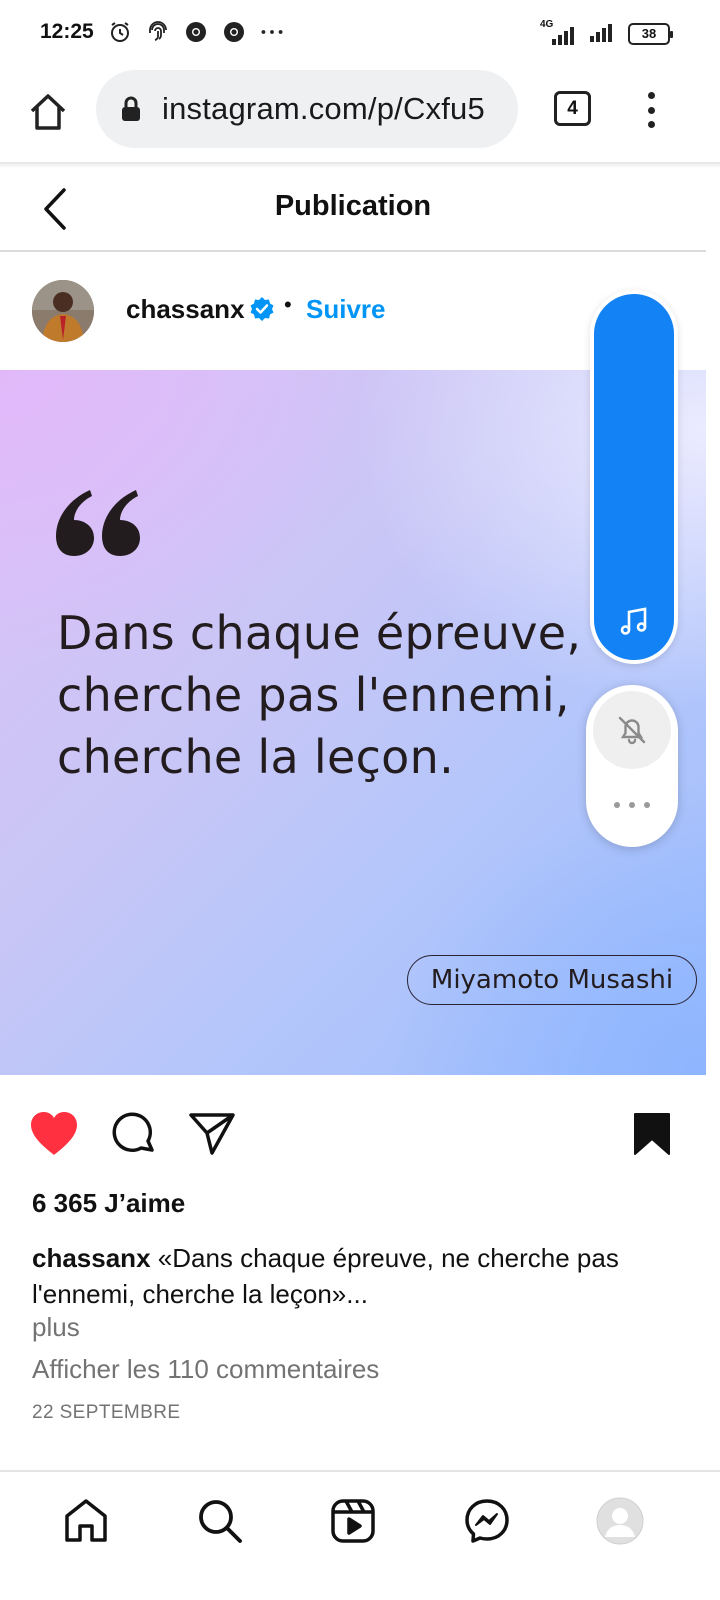 Image resolution: width=720 pixels, height=1600 pixels. I want to click on reels-icon, so click(353, 1521).